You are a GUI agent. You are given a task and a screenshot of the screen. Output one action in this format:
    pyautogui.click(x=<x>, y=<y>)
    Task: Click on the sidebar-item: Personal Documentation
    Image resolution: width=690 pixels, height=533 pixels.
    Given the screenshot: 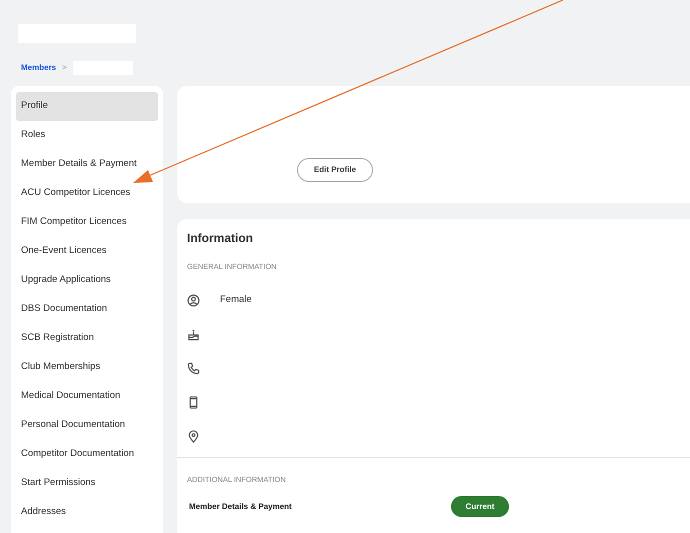 What is the action you would take?
    pyautogui.click(x=87, y=425)
    